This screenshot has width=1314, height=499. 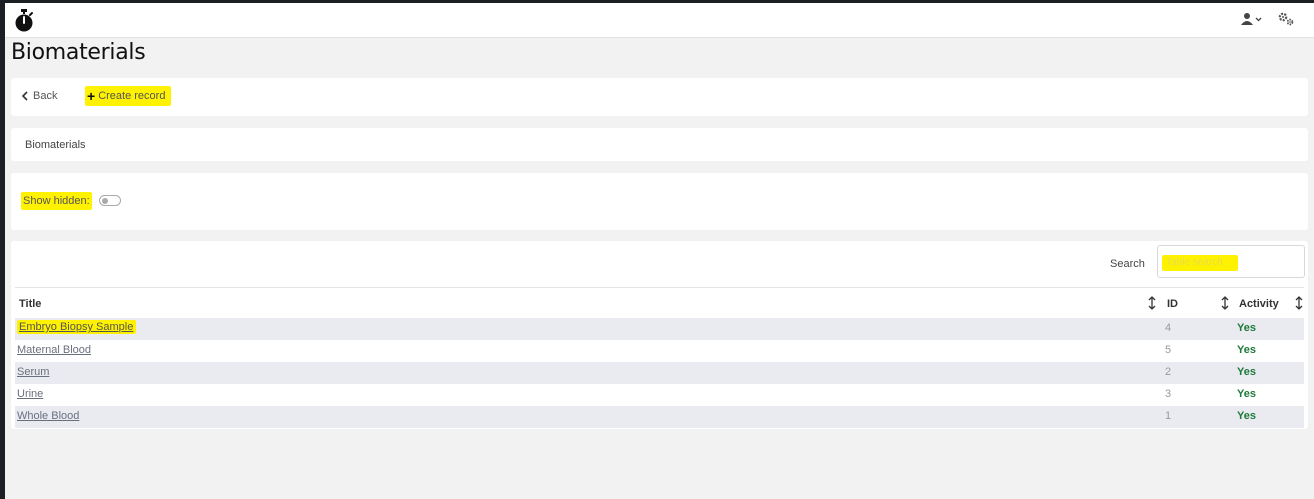 What do you see at coordinates (48, 416) in the screenshot?
I see `row-title-link: Whole Blood` at bounding box center [48, 416].